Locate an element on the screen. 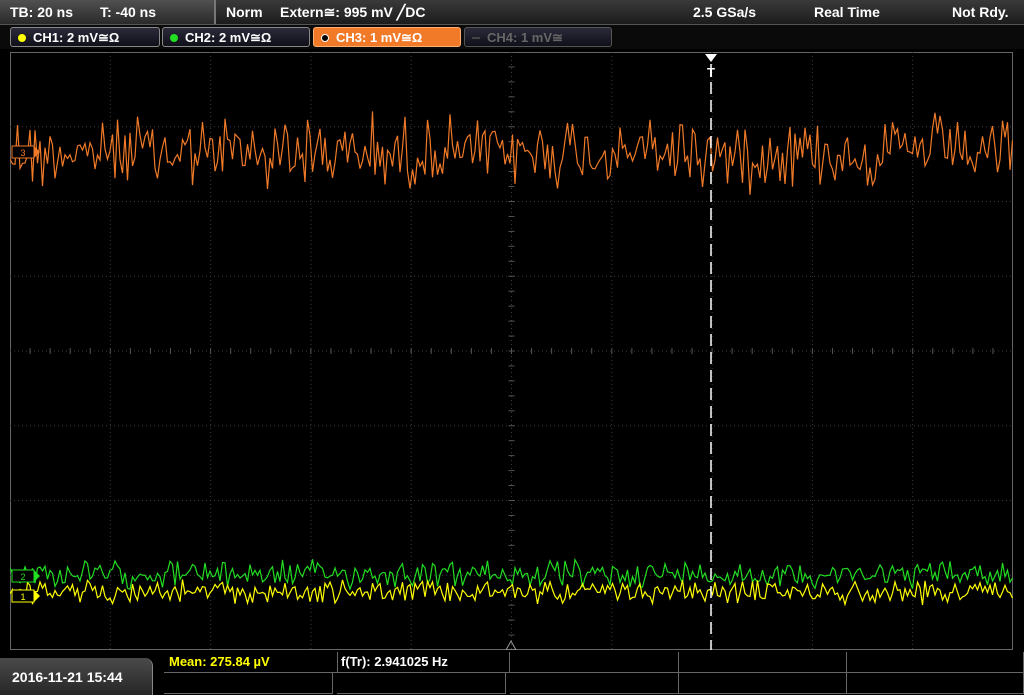 This screenshot has width=1024, height=695. channel-2-button: CH2: 2 mV≅Ω is located at coordinates (236, 37).